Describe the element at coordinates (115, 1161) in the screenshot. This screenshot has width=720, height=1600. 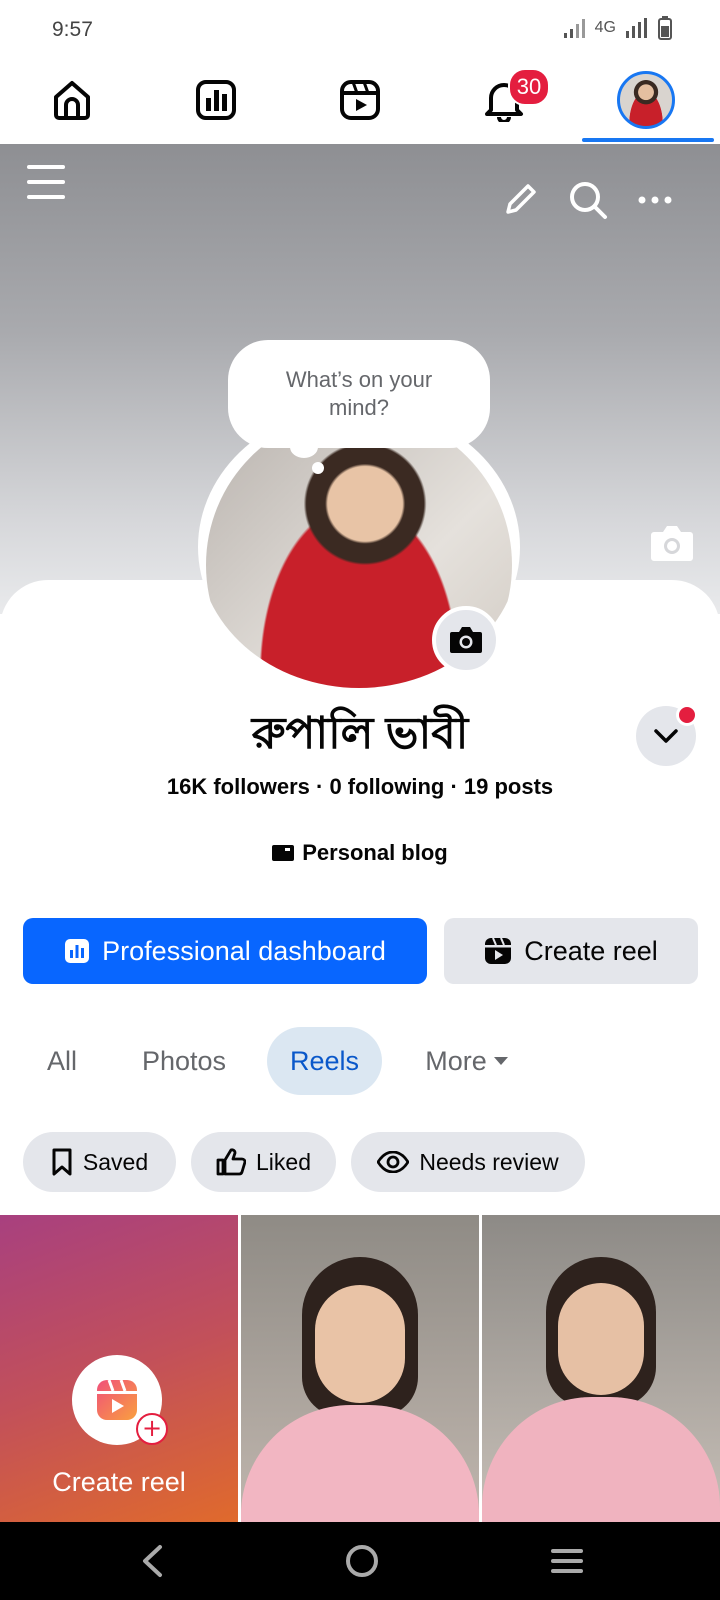
I see `chip-label: Saved` at that location.